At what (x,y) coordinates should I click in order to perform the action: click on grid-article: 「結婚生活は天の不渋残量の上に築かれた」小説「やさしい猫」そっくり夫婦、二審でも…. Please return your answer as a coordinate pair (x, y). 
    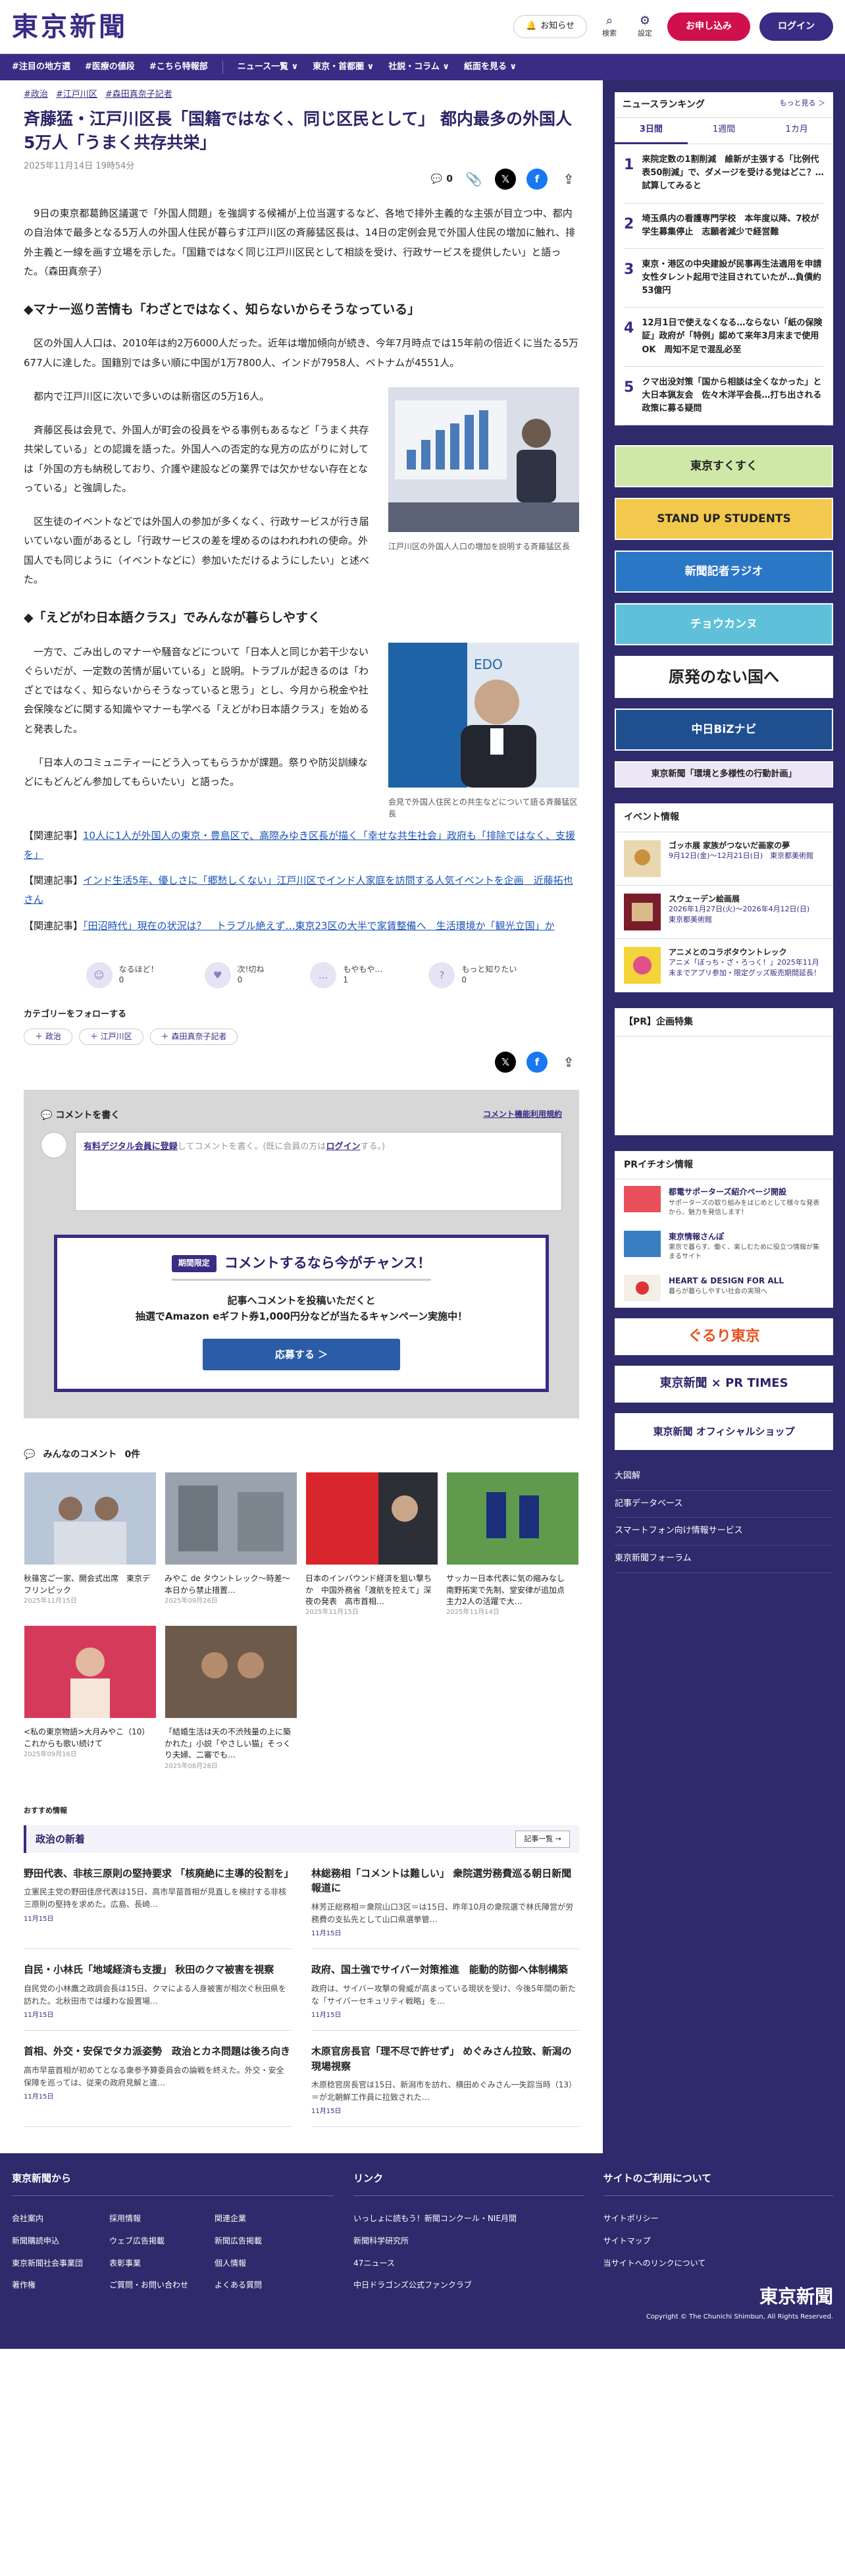
    Looking at the image, I should click on (231, 1698).